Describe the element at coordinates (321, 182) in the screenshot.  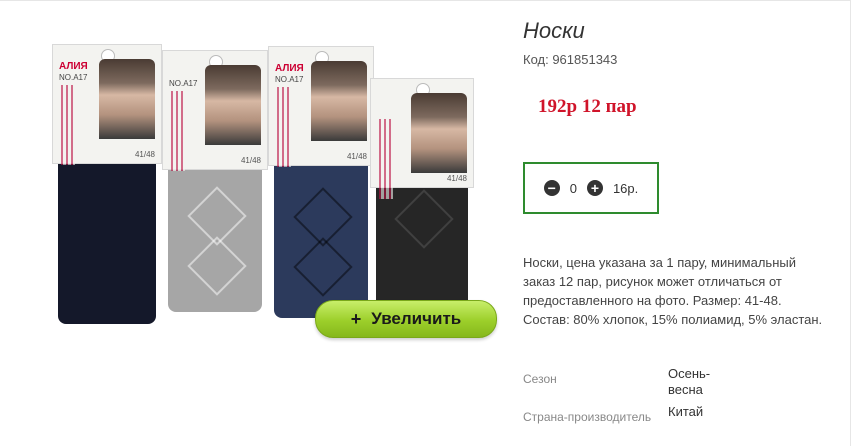
I see `sock-package-3: АЛИЯ NO.A17 41/48` at that location.